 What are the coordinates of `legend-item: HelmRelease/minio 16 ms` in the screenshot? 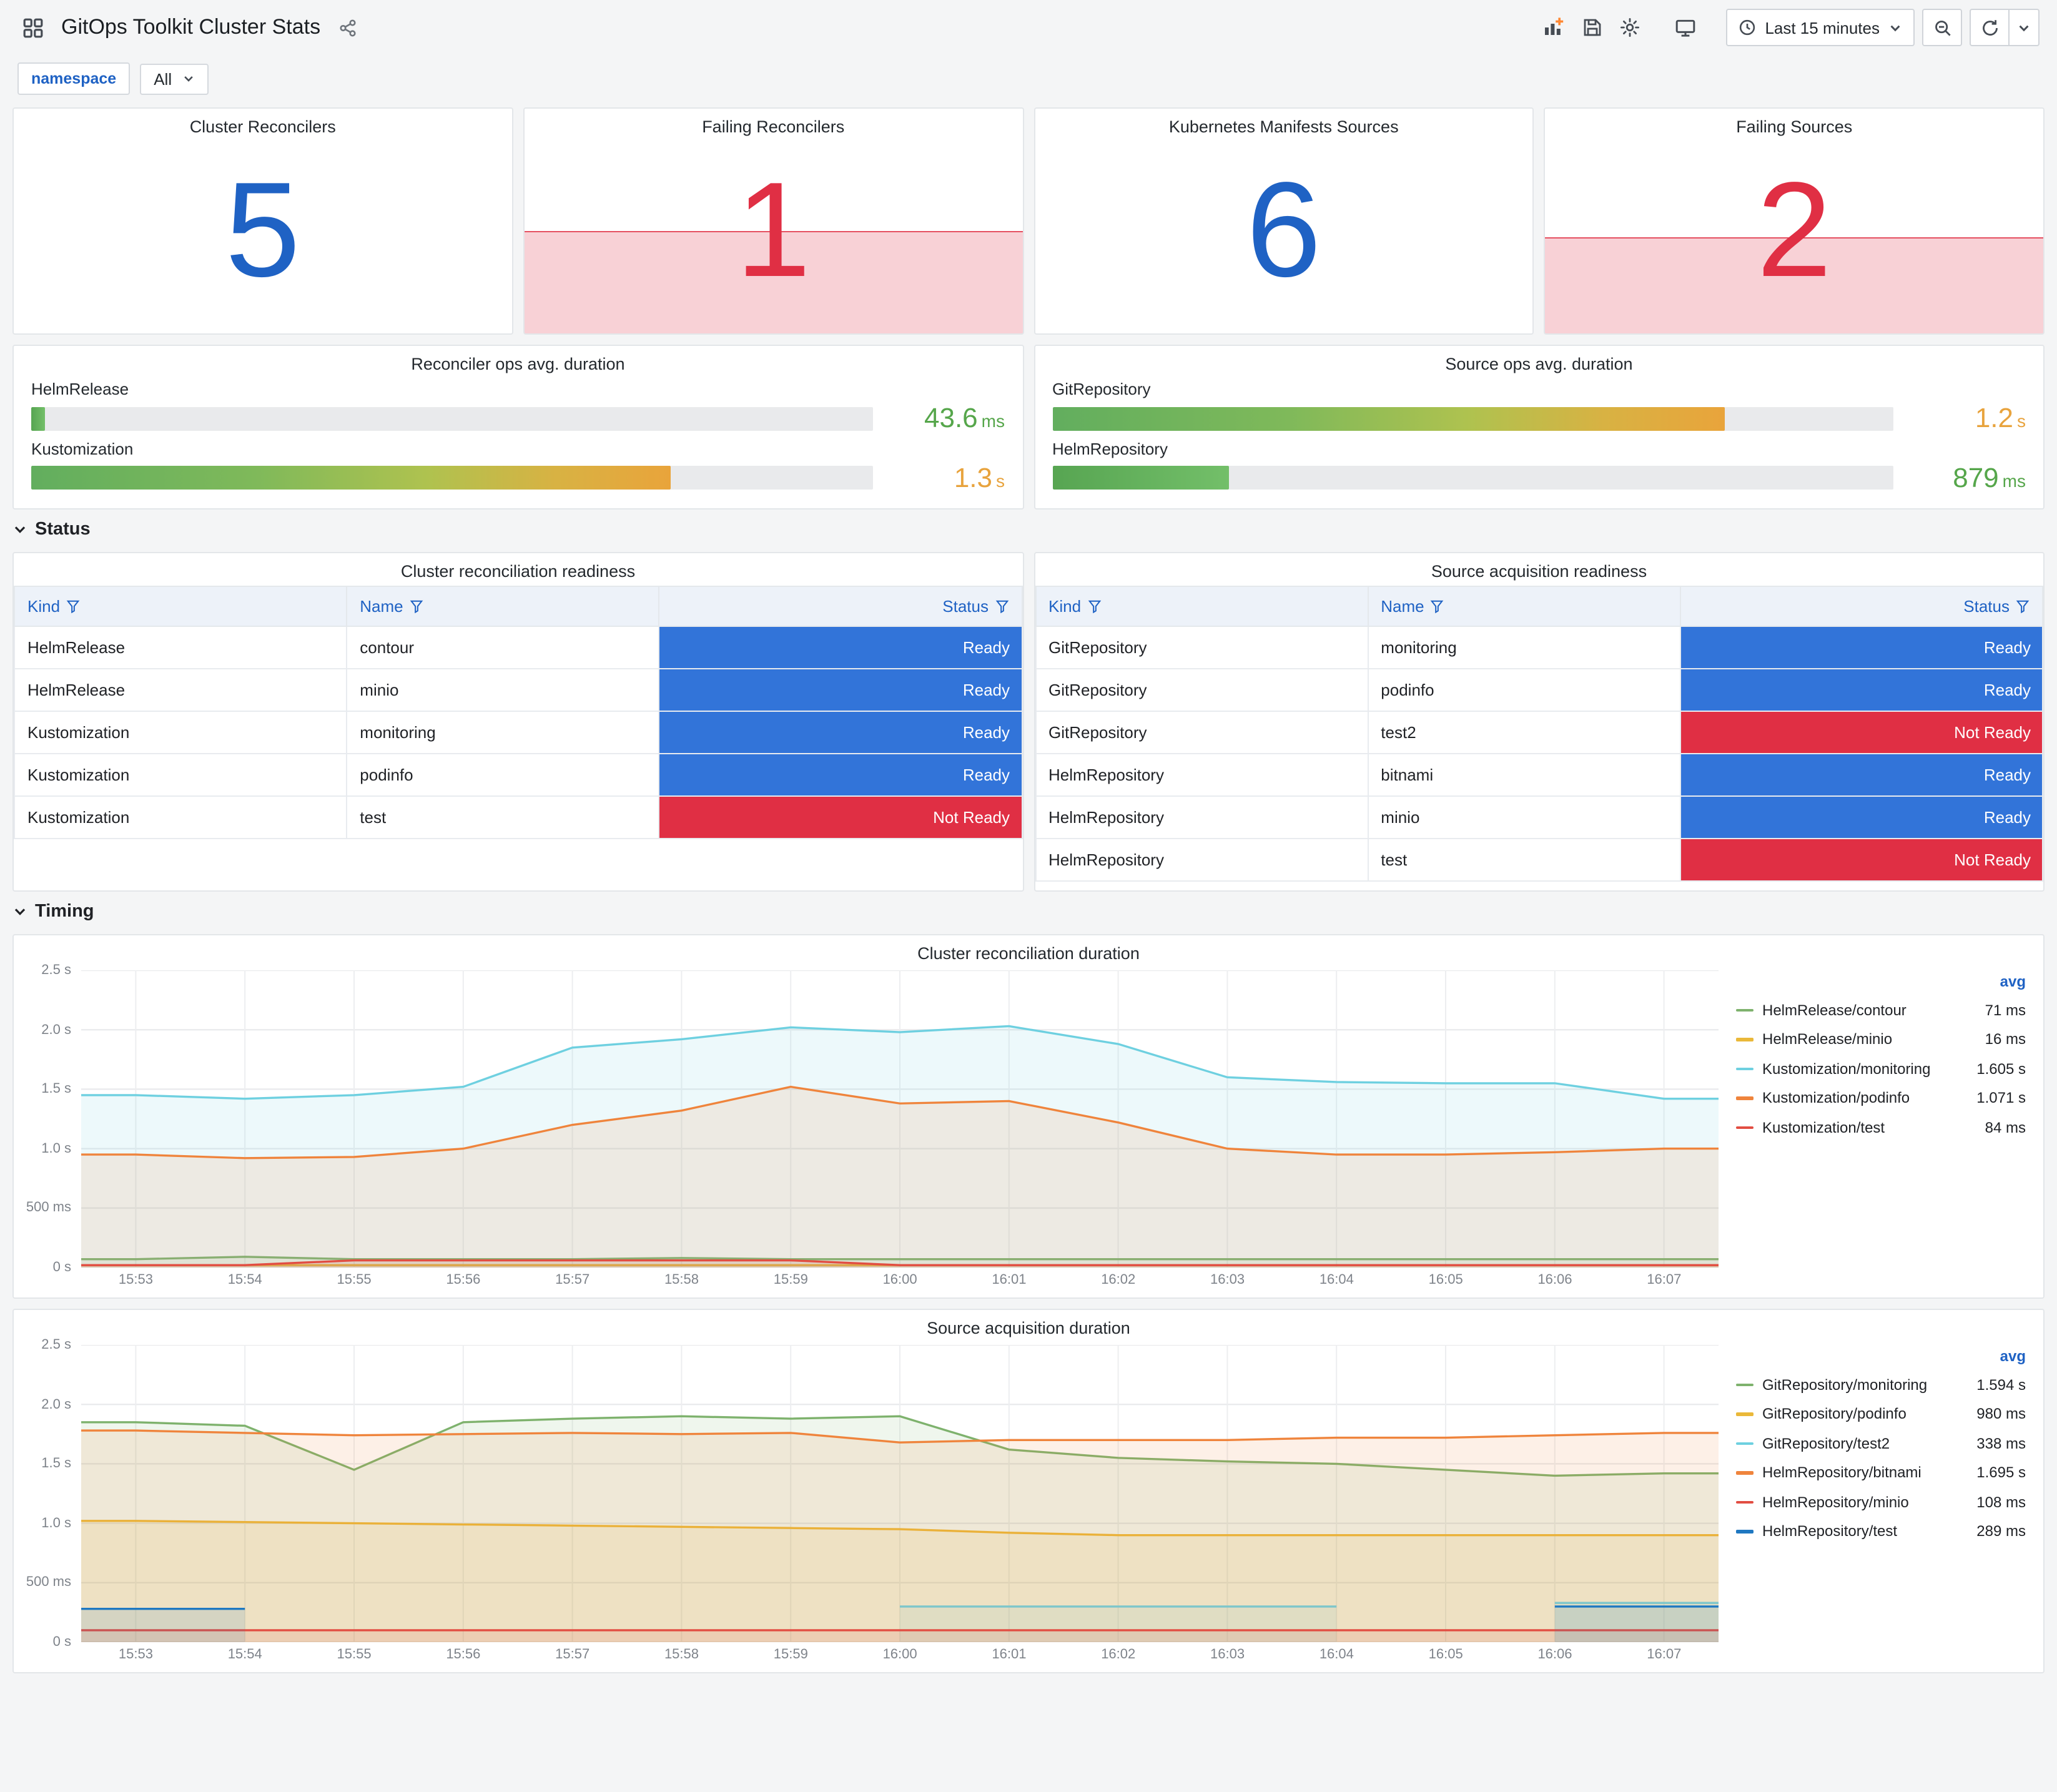 It's located at (1881, 1039).